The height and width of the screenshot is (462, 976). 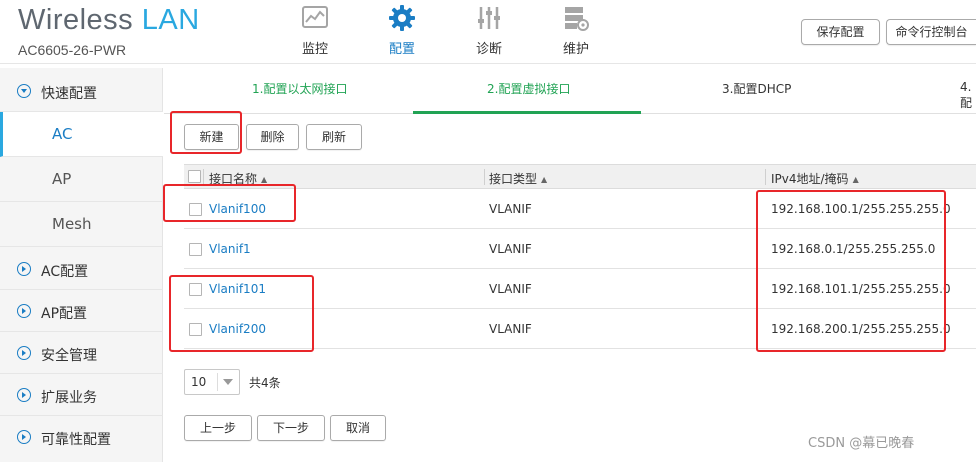 I want to click on sidebar-item-reliability: 可靠性配置, so click(x=81, y=438).